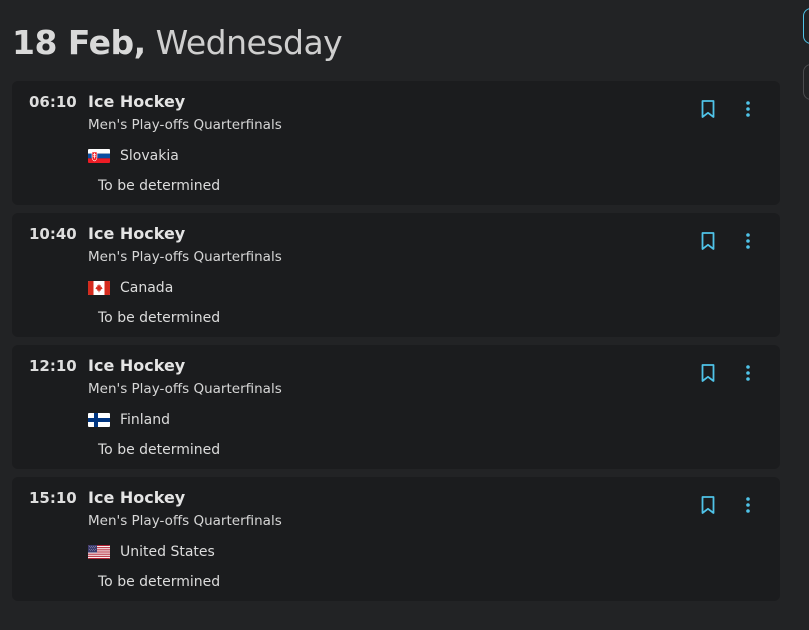 The height and width of the screenshot is (630, 809). Describe the element at coordinates (53, 498) in the screenshot. I see `event-time: 15:10` at that location.